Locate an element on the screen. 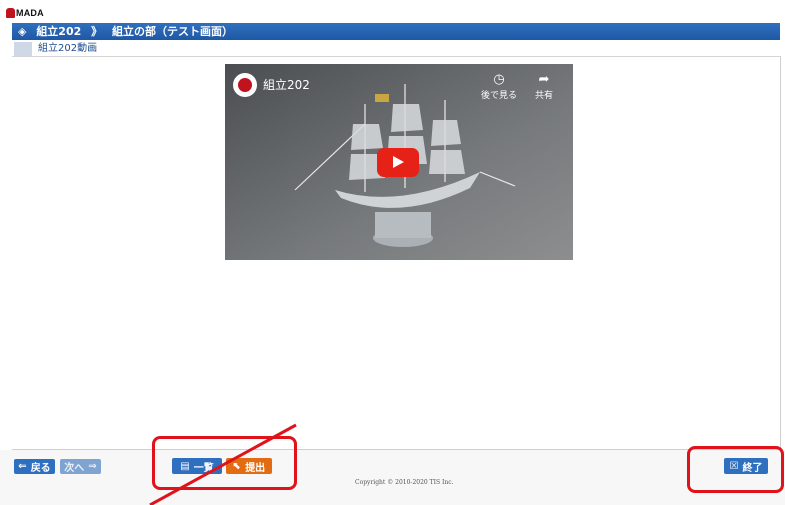  breadcrumb-item-unit: 組立202 is located at coordinates (59, 31).